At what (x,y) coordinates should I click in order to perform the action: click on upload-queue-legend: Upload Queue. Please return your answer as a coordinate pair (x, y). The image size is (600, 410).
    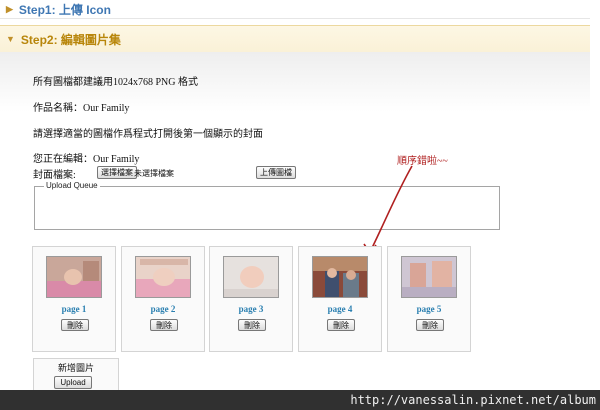
    Looking at the image, I should click on (72, 185).